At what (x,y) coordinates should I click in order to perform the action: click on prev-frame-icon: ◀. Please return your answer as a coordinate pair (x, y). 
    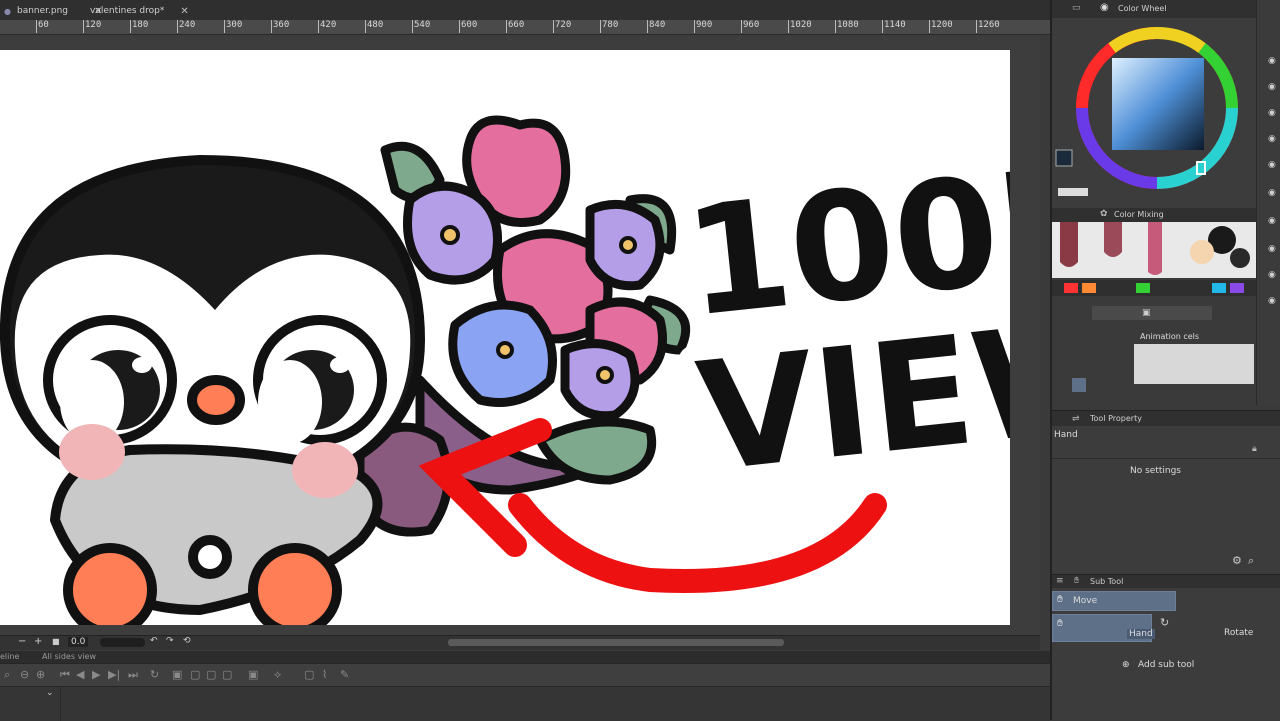
    Looking at the image, I should click on (80, 674).